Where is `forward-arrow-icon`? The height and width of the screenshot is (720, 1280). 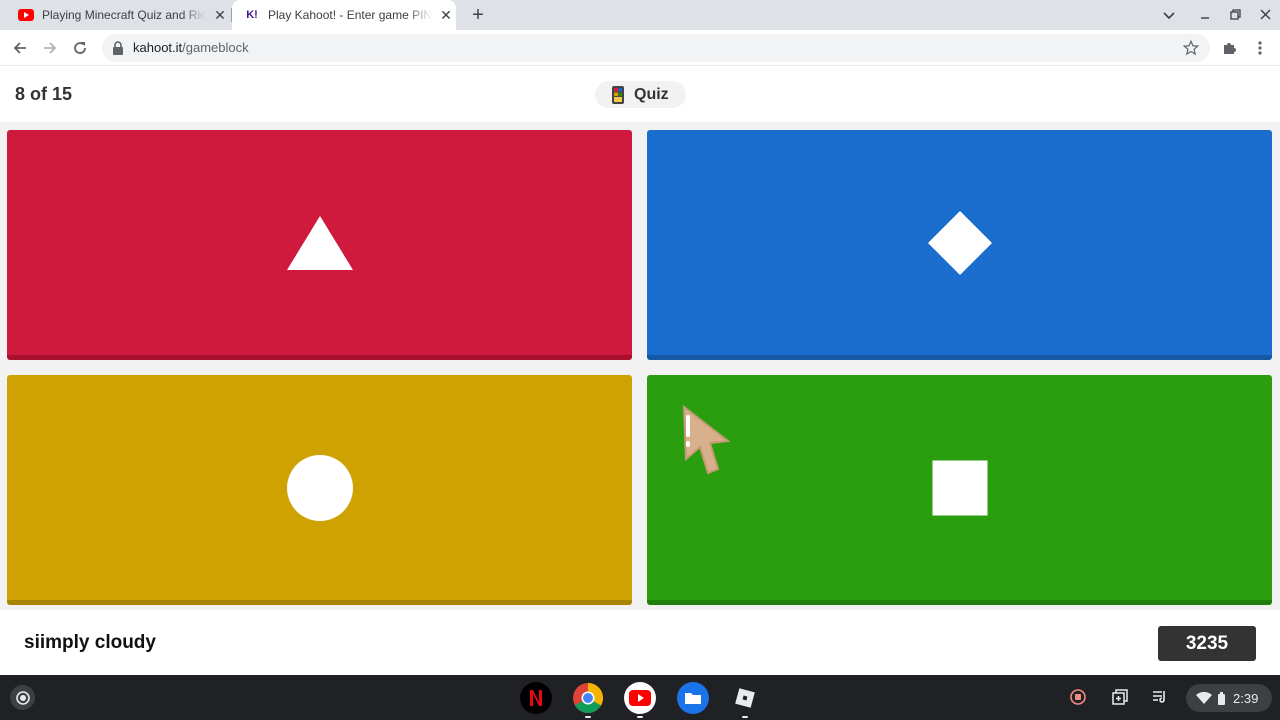
forward-arrow-icon is located at coordinates (50, 48).